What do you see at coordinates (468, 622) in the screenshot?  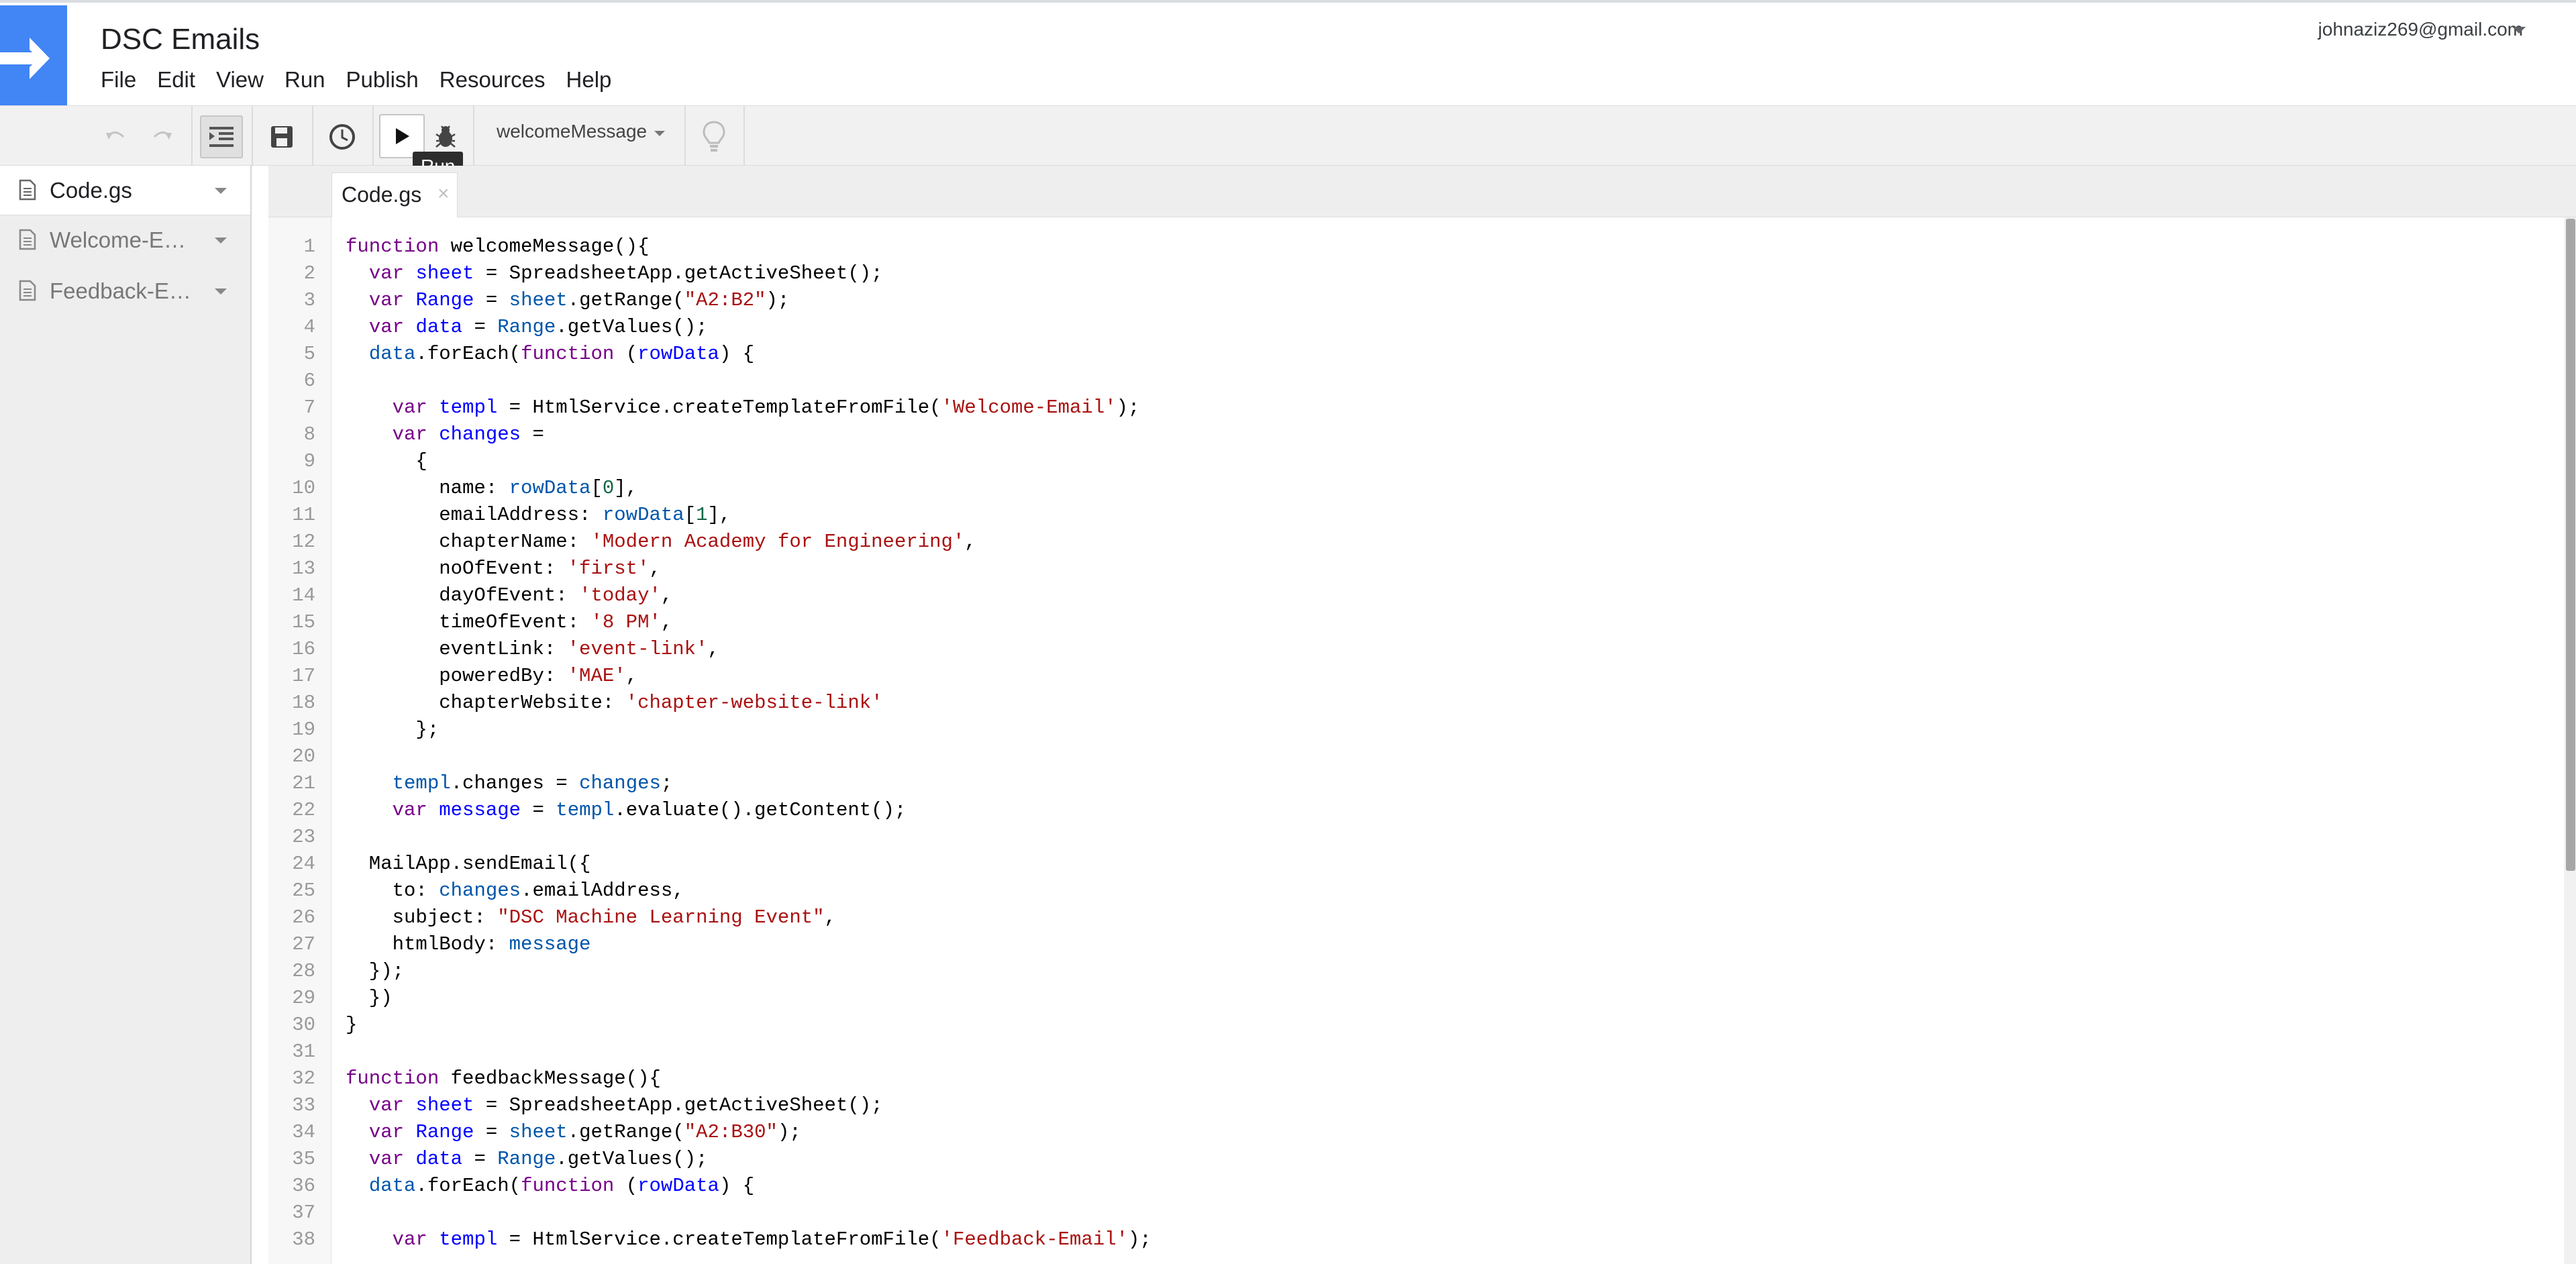 I see `code-token: timeOfEvent:` at bounding box center [468, 622].